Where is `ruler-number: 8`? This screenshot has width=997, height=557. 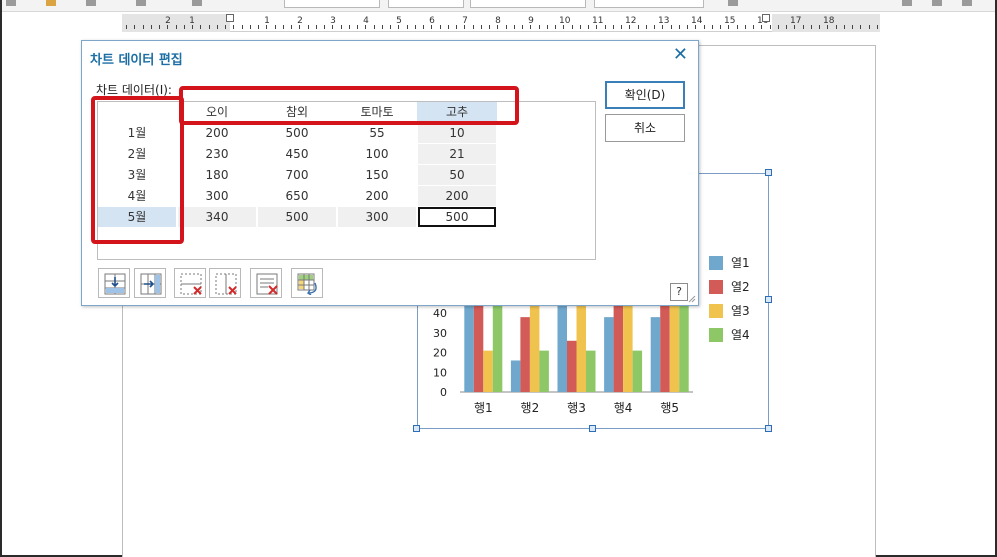 ruler-number: 8 is located at coordinates (498, 21).